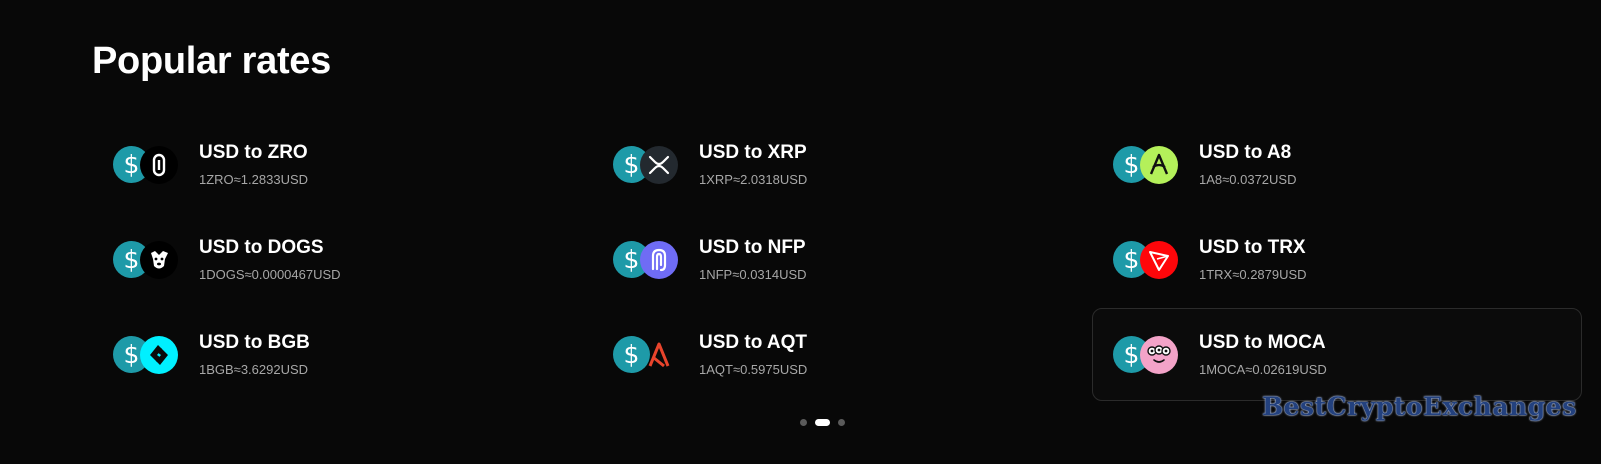  I want to click on rate-title: USD to BGB, so click(254, 342).